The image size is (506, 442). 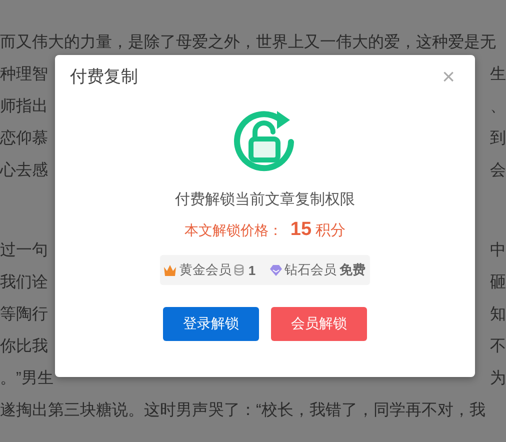 I want to click on diamond-icon, so click(x=276, y=270).